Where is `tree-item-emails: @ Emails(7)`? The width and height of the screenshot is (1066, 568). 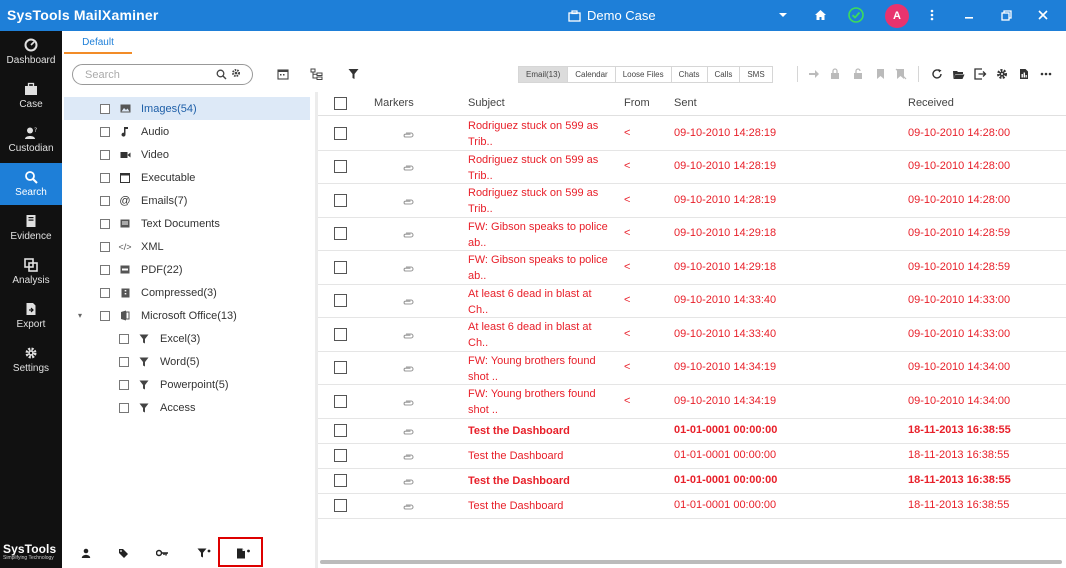 tree-item-emails: @ Emails(7) is located at coordinates (187, 200).